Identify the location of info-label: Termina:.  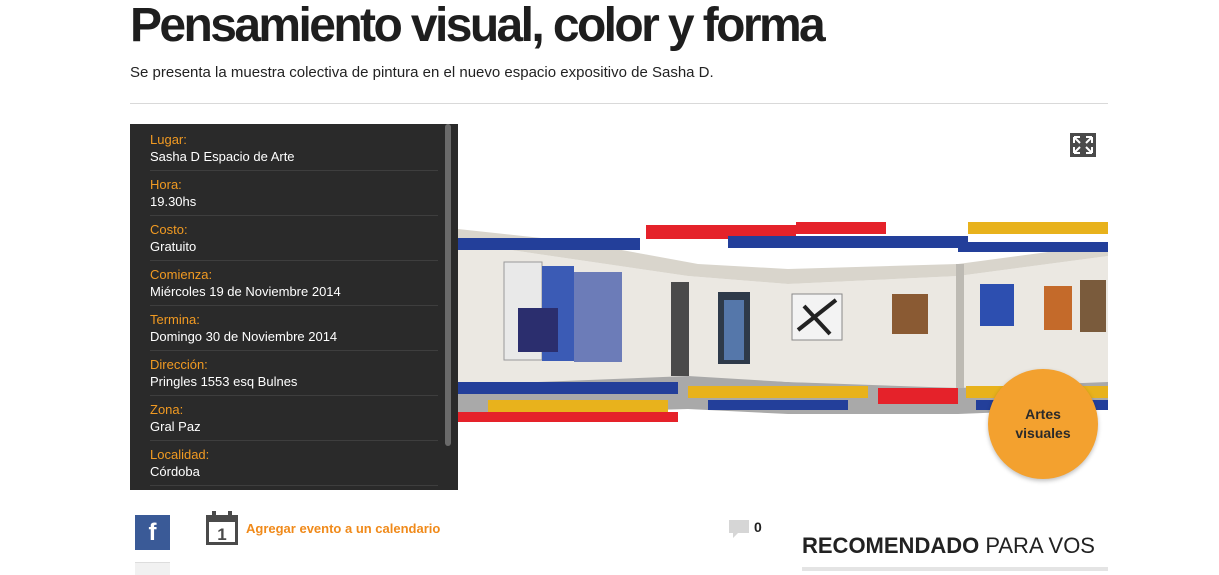
(175, 319).